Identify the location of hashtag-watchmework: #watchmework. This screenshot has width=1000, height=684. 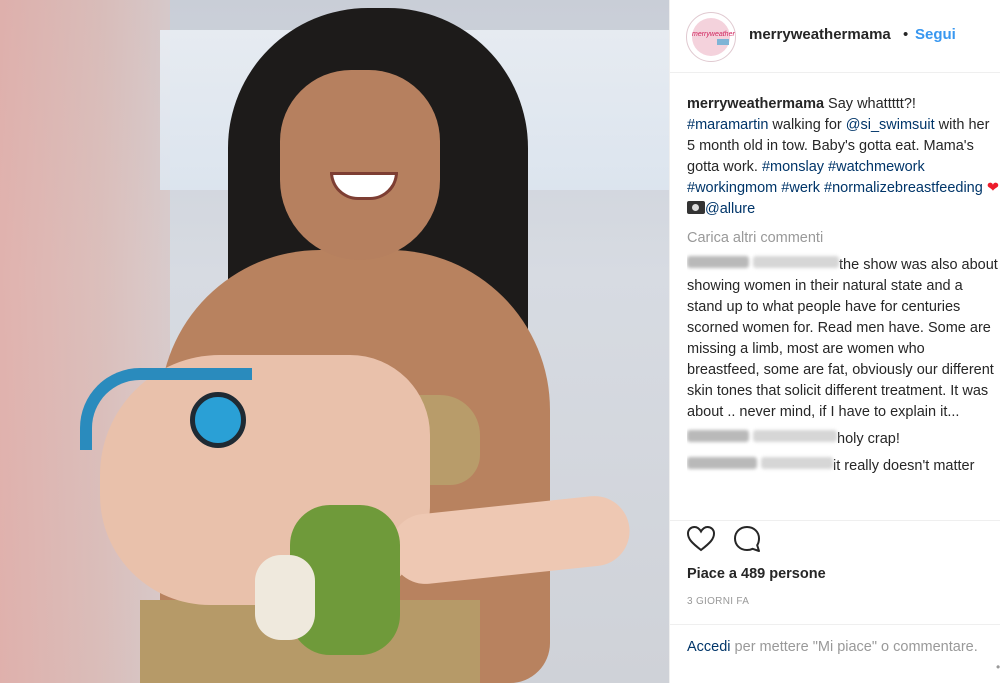
(876, 167).